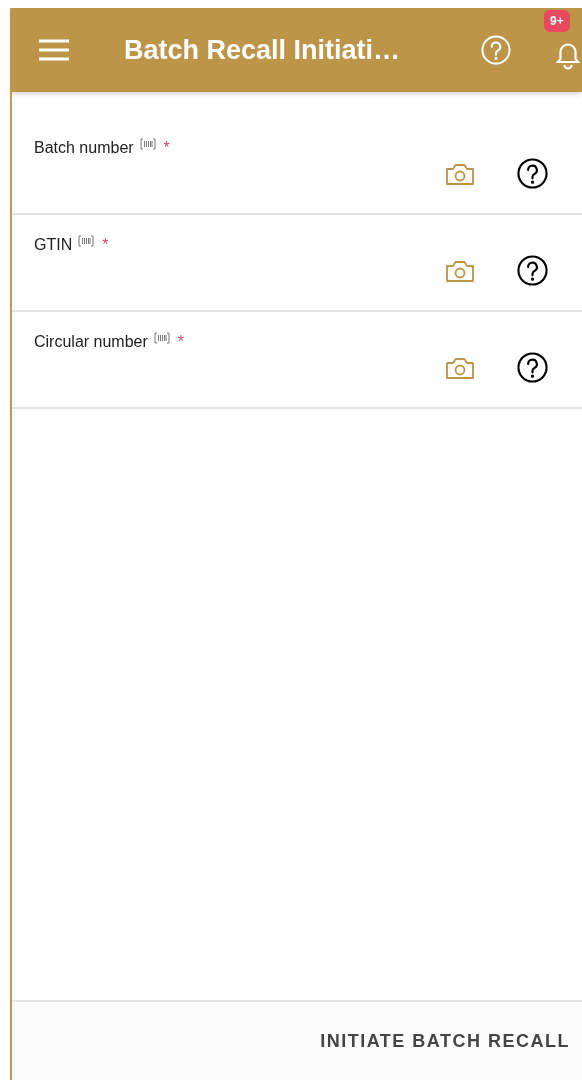  Describe the element at coordinates (84, 148) in the screenshot. I see `field-label: Batch number` at that location.